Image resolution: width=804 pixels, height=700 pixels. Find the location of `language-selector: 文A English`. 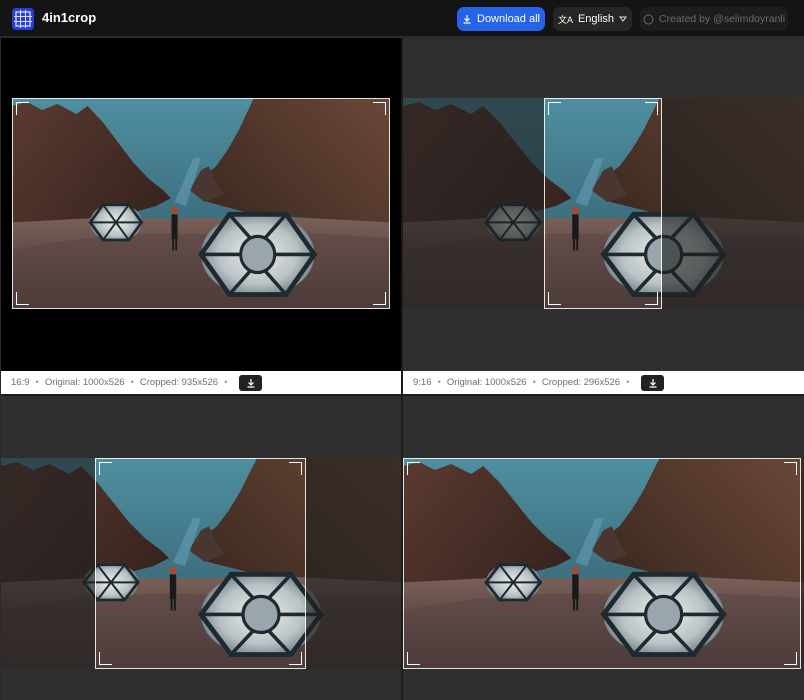

language-selector: 文A English is located at coordinates (592, 19).